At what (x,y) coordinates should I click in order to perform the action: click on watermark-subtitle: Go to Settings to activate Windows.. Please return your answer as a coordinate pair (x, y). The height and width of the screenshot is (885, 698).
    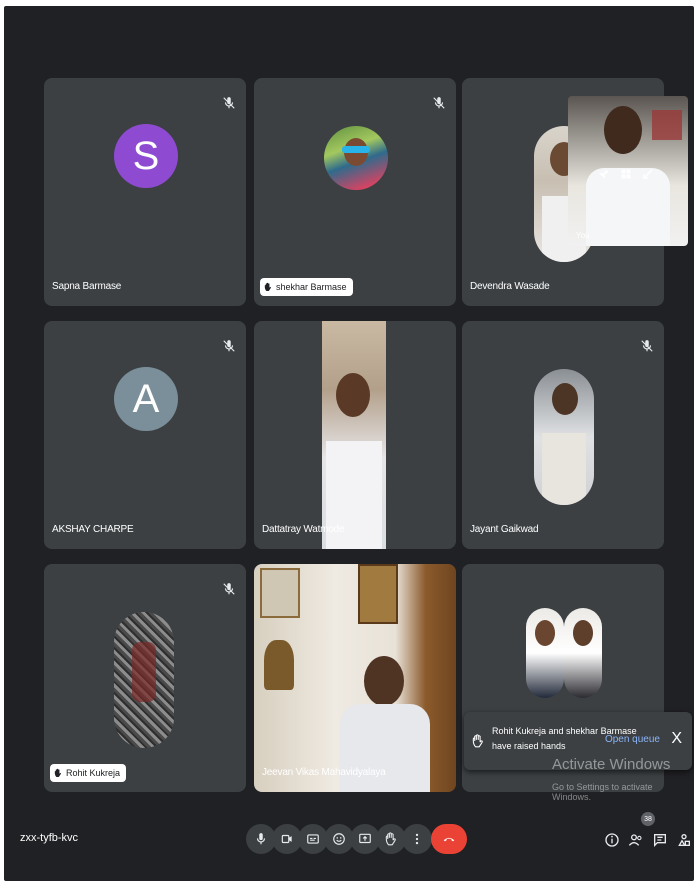
    Looking at the image, I should click on (602, 792).